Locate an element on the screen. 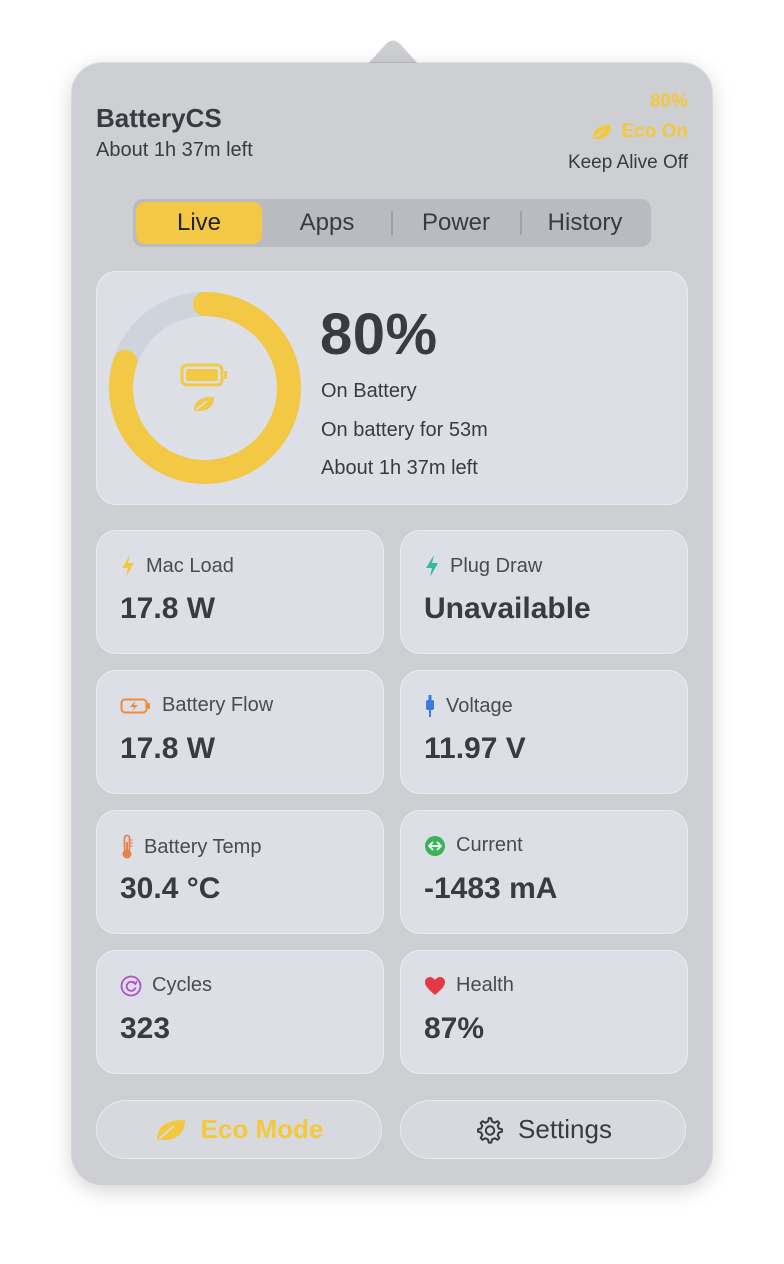  metric-card-current: Current -1483 mA is located at coordinates (544, 872).